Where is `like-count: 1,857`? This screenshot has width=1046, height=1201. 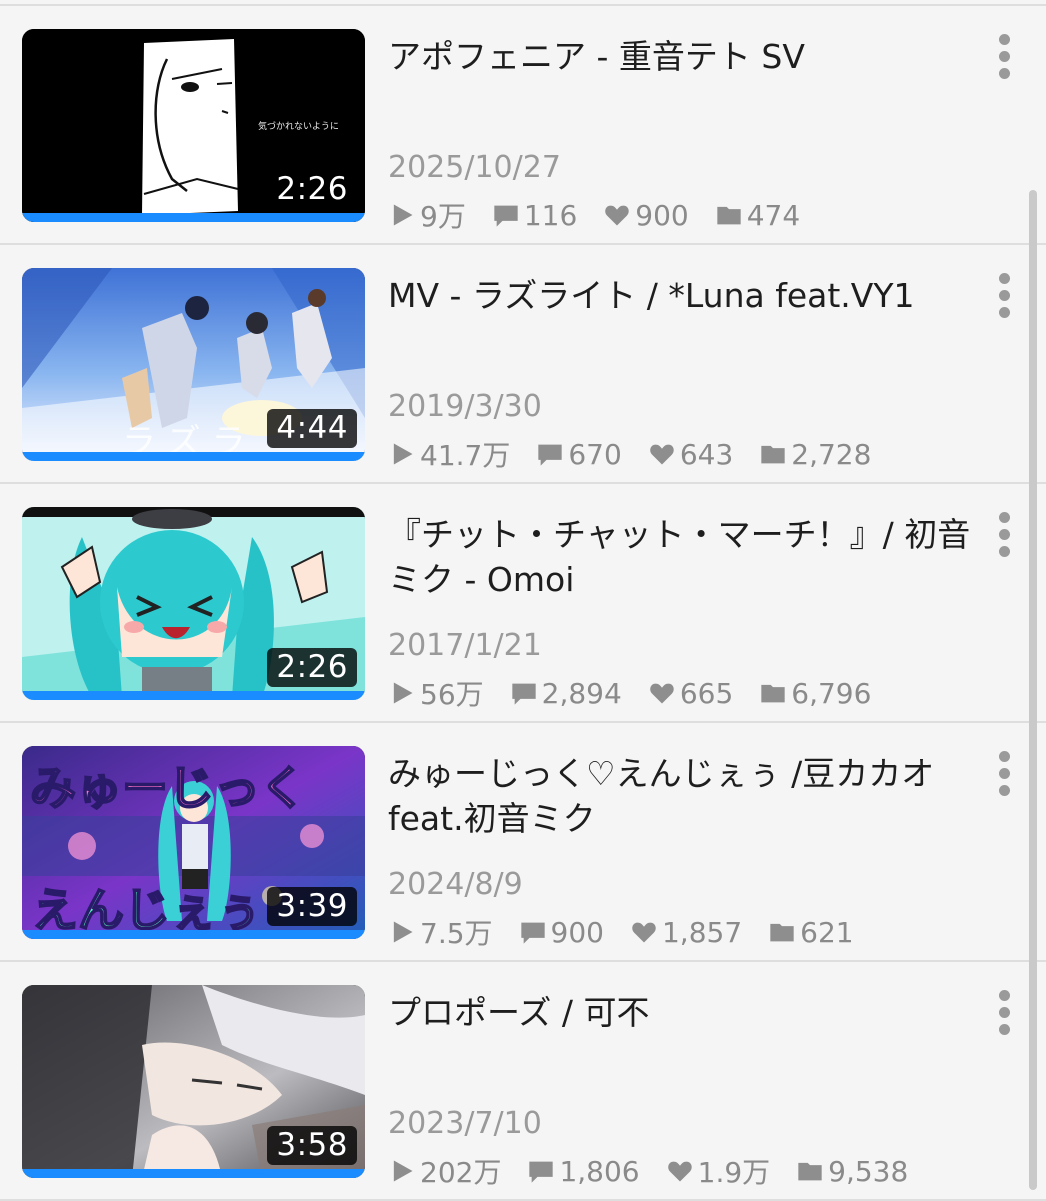
like-count: 1,857 is located at coordinates (686, 932).